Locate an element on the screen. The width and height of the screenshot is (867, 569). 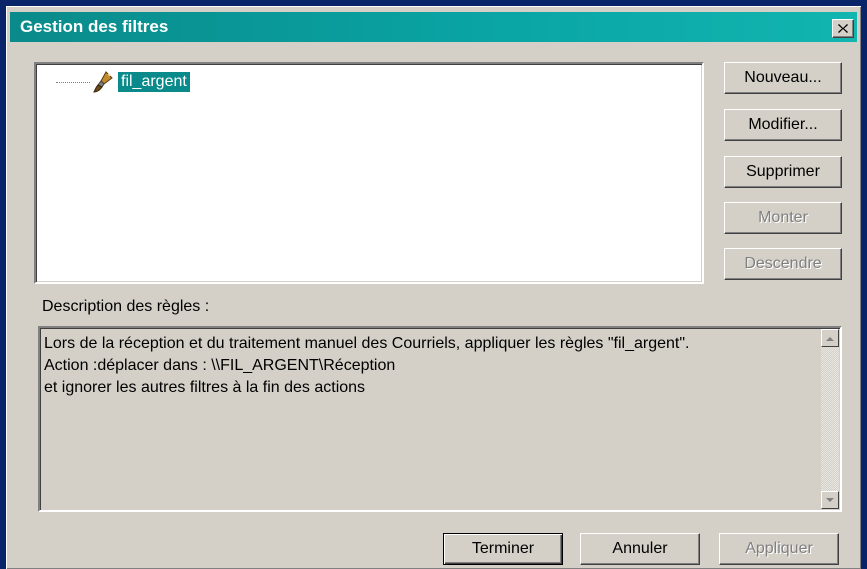
rules-description-label: Description des règles : is located at coordinates (126, 306).